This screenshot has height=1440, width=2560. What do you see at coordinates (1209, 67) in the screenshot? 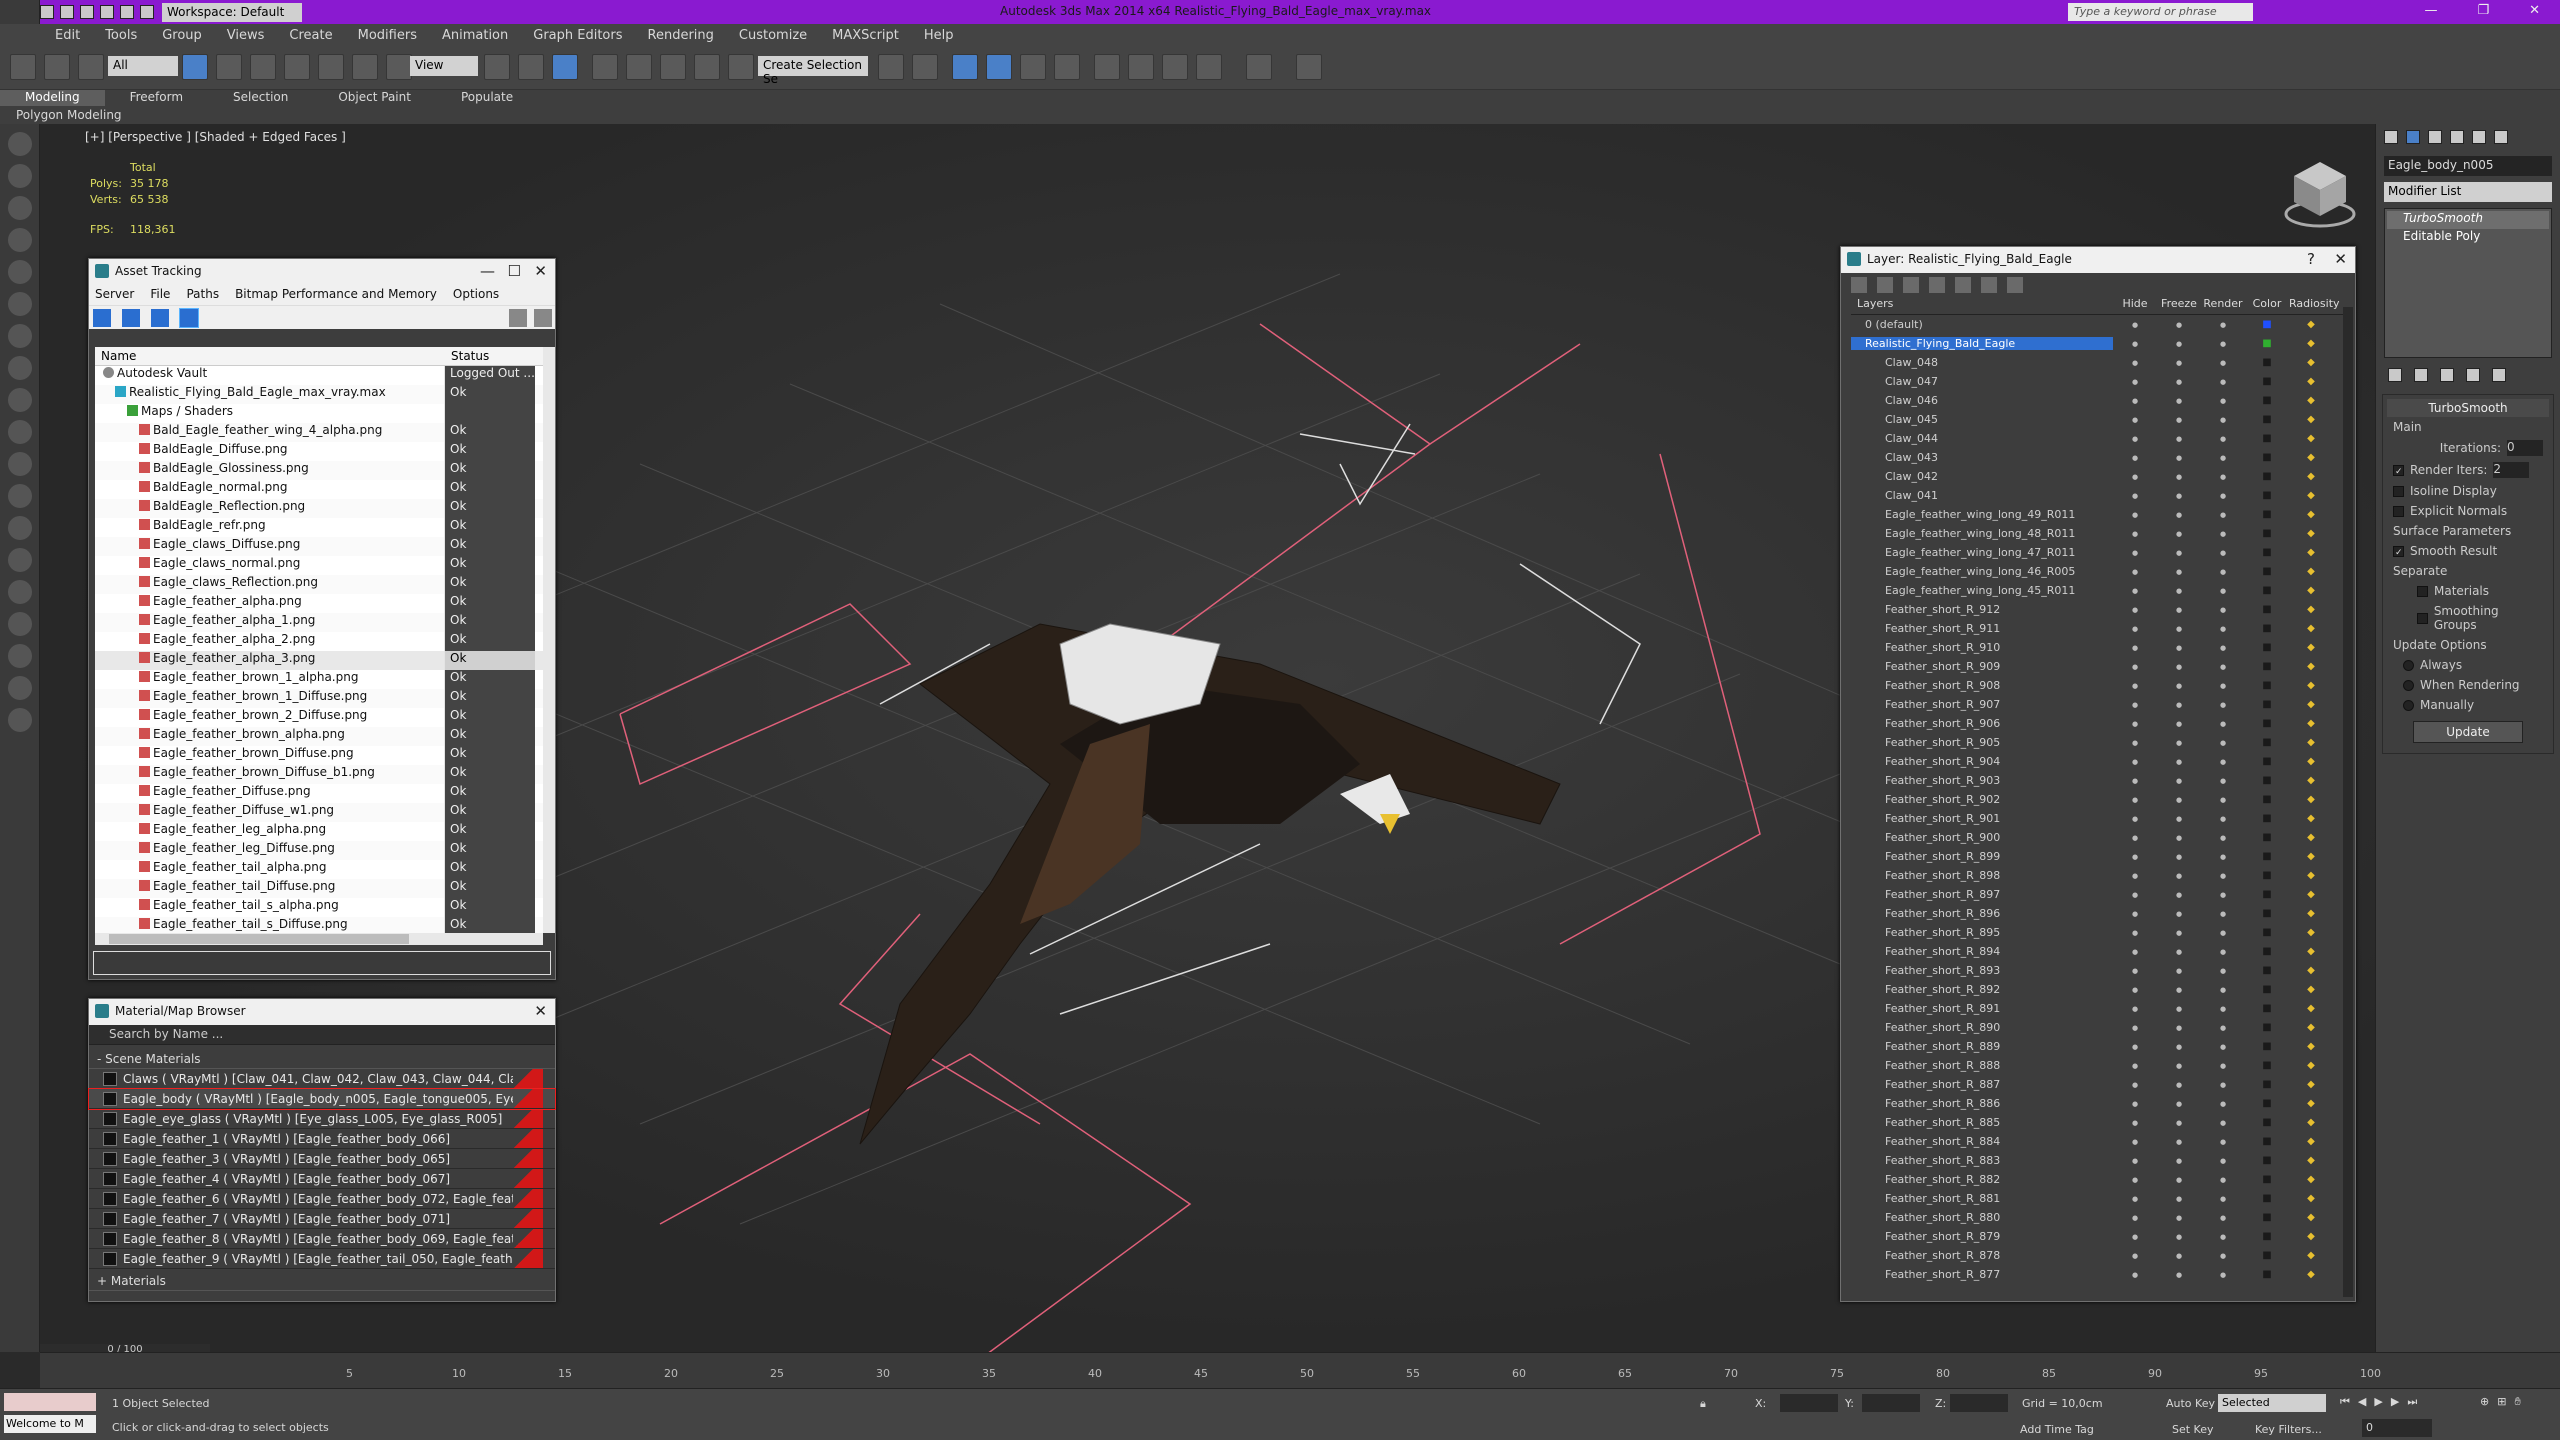
I see `rendered-frame-window-icon` at bounding box center [1209, 67].